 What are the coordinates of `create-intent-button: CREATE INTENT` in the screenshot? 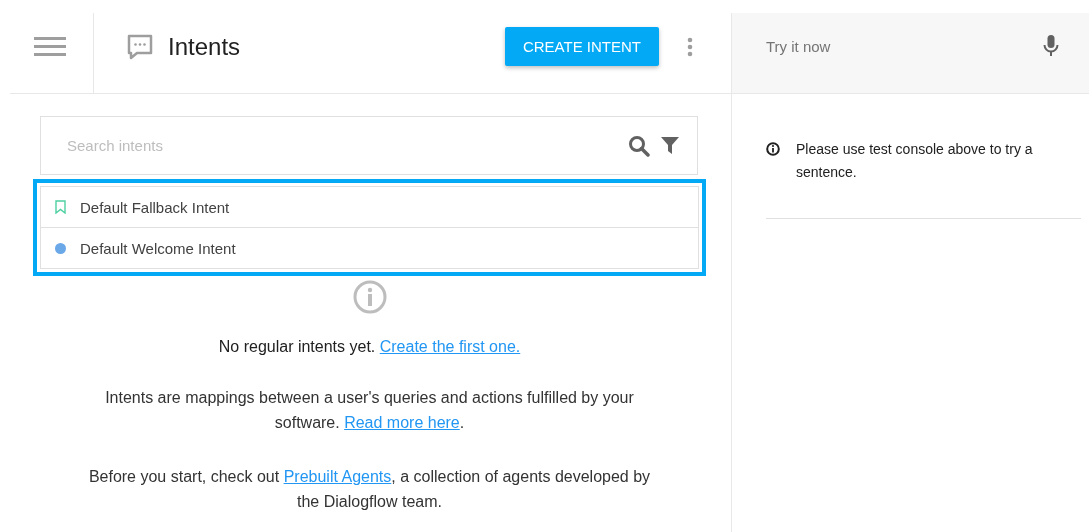 It's located at (581, 46).